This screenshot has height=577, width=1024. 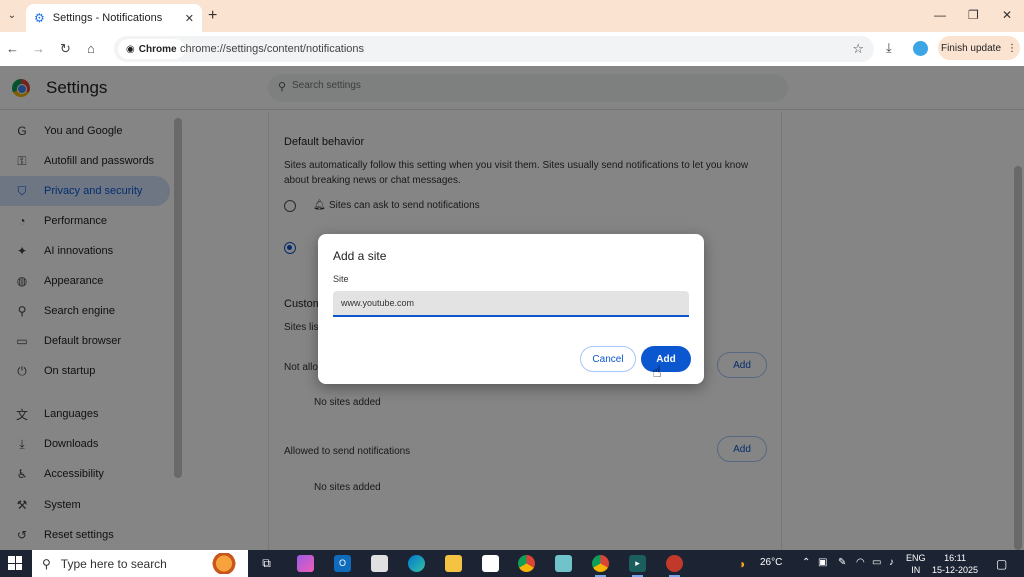 What do you see at coordinates (955, 564) in the screenshot?
I see `clock: 16:11 15-12-2025` at bounding box center [955, 564].